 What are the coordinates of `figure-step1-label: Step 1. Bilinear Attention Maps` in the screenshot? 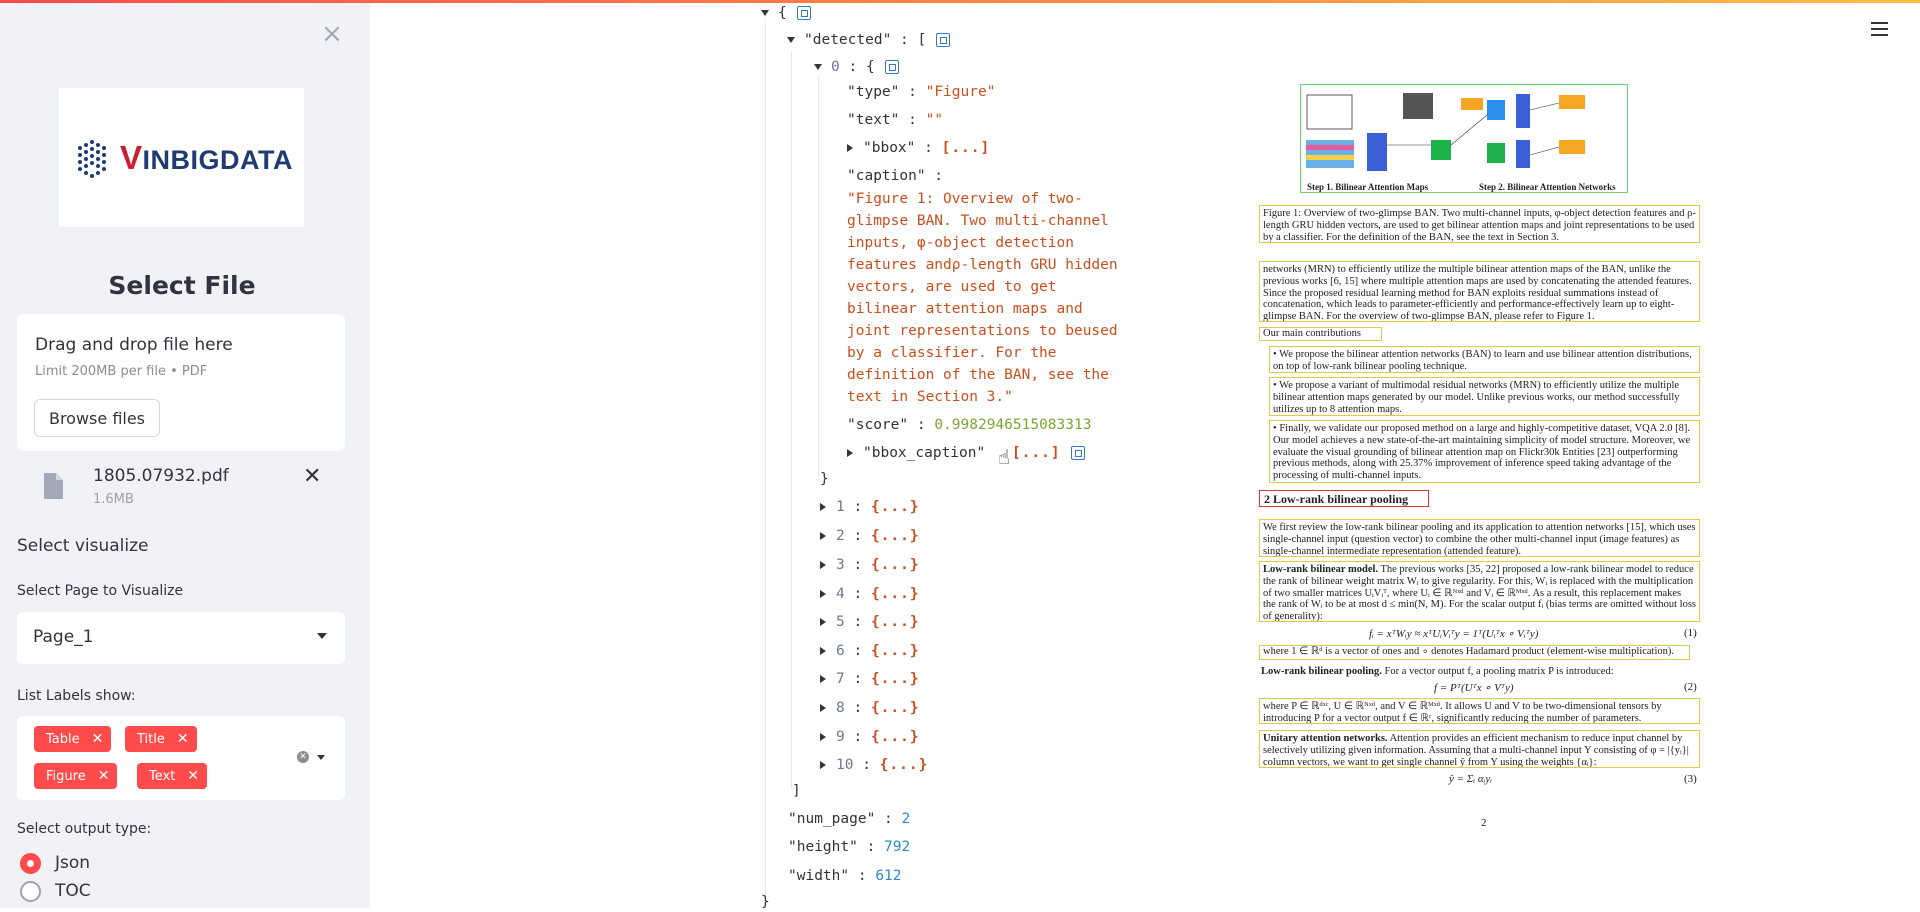 It's located at (1368, 187).